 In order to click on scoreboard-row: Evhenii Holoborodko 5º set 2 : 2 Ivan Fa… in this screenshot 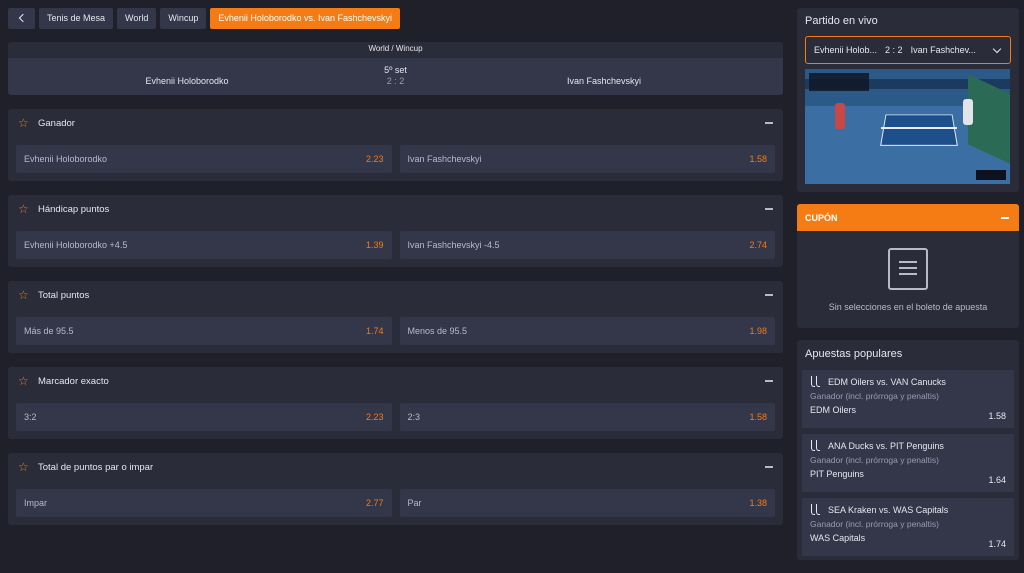, I will do `click(395, 76)`.